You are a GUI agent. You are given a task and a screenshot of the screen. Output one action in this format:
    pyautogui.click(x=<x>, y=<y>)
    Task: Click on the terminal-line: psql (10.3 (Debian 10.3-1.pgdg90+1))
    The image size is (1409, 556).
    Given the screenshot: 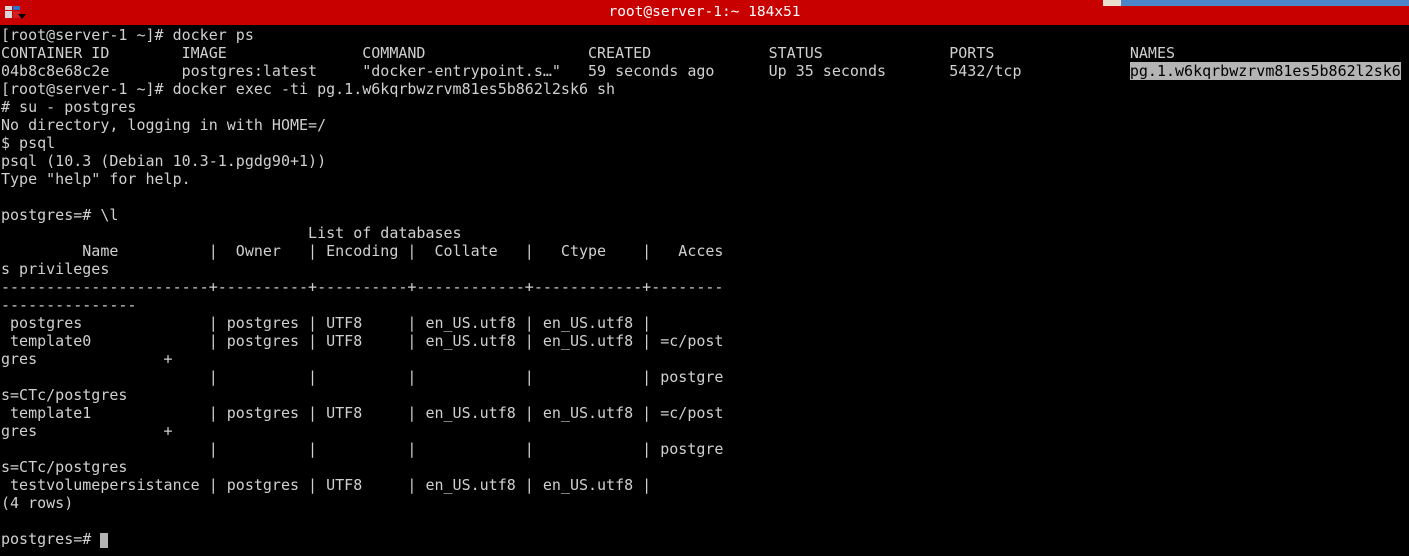 What is the action you would take?
    pyautogui.click(x=164, y=161)
    